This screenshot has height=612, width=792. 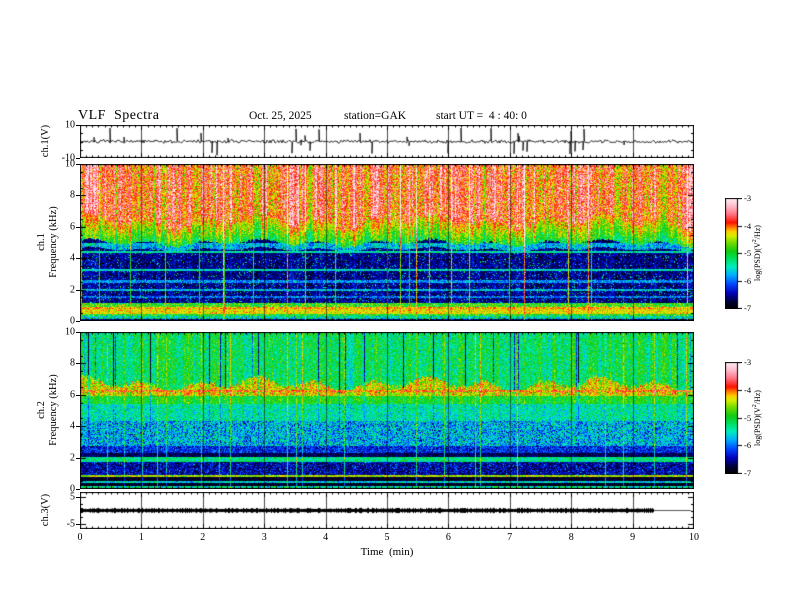 I want to click on ch2-spec-ytick: 10, so click(x=70, y=332).